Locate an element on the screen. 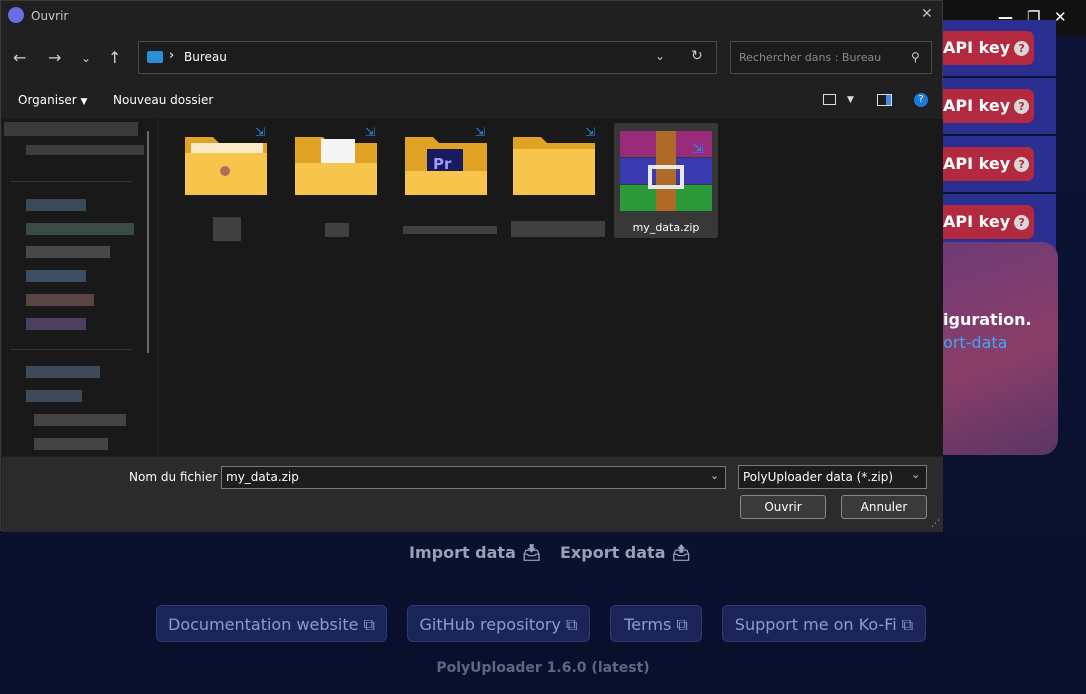  organize-button: Organiser ▼ is located at coordinates (52, 100).